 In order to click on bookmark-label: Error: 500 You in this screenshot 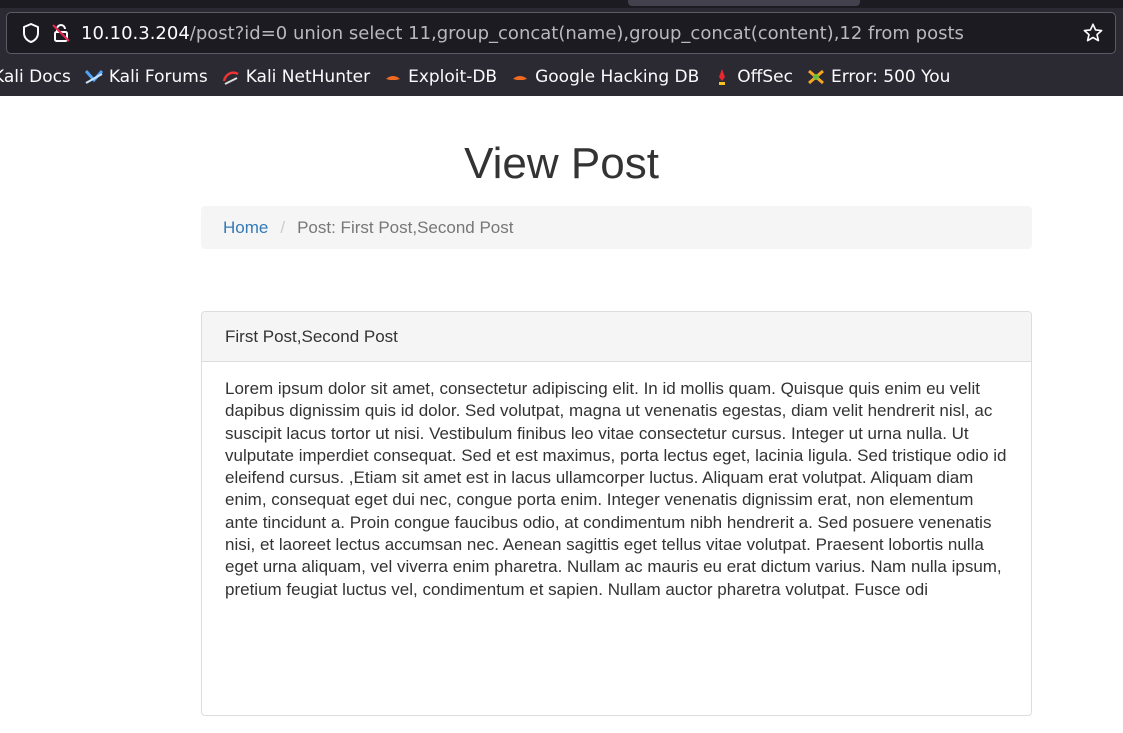, I will do `click(891, 77)`.